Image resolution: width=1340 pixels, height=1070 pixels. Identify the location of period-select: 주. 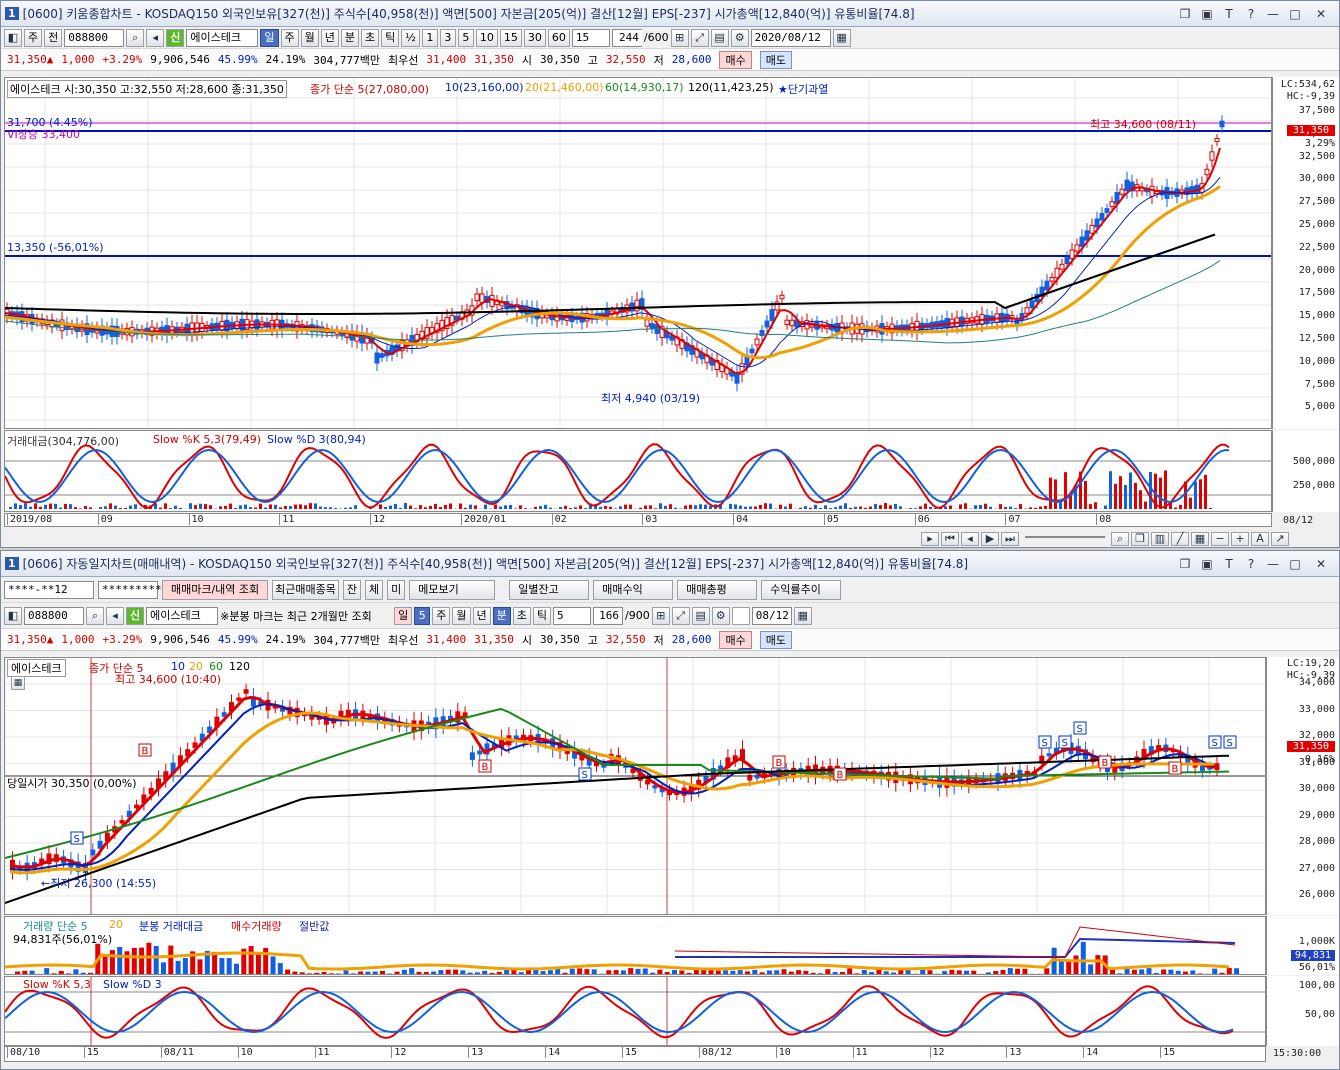
(33, 37).